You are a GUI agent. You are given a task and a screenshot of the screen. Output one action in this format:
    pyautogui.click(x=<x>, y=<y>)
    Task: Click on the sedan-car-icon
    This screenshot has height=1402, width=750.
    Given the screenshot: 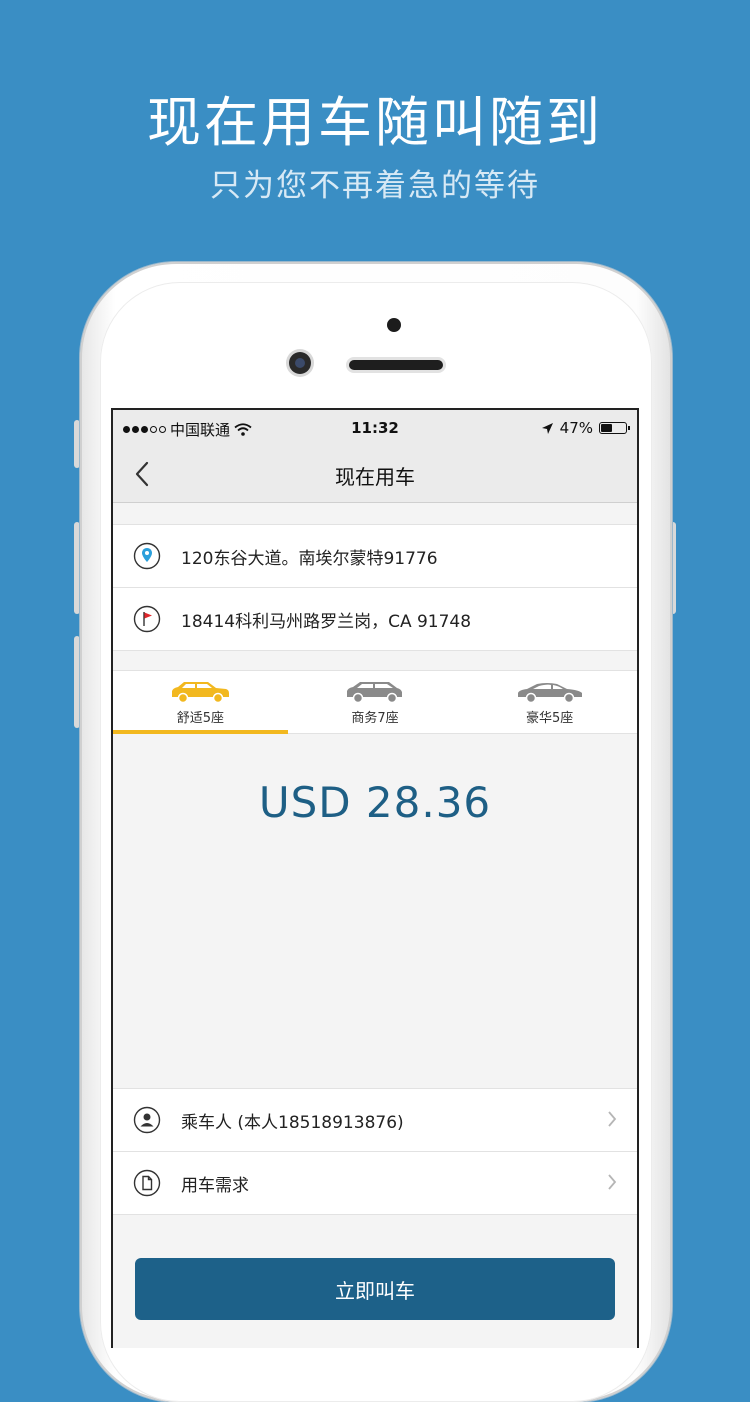 What is the action you would take?
    pyautogui.click(x=549, y=693)
    